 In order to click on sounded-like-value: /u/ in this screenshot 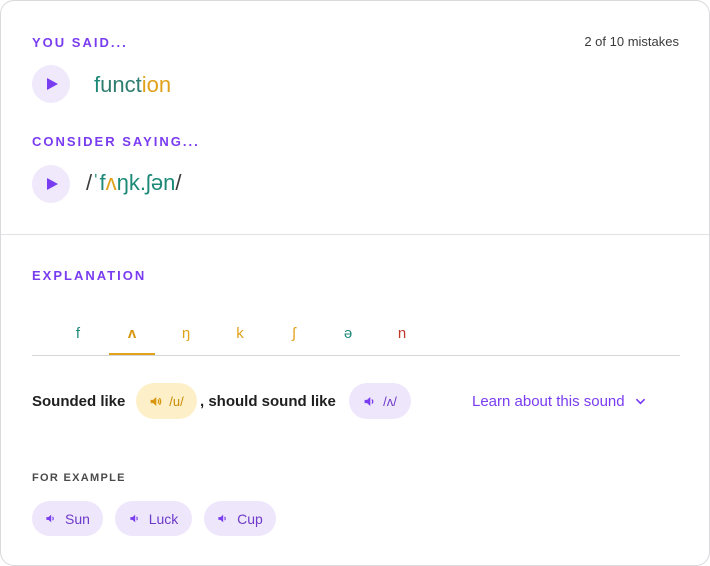, I will do `click(176, 401)`.